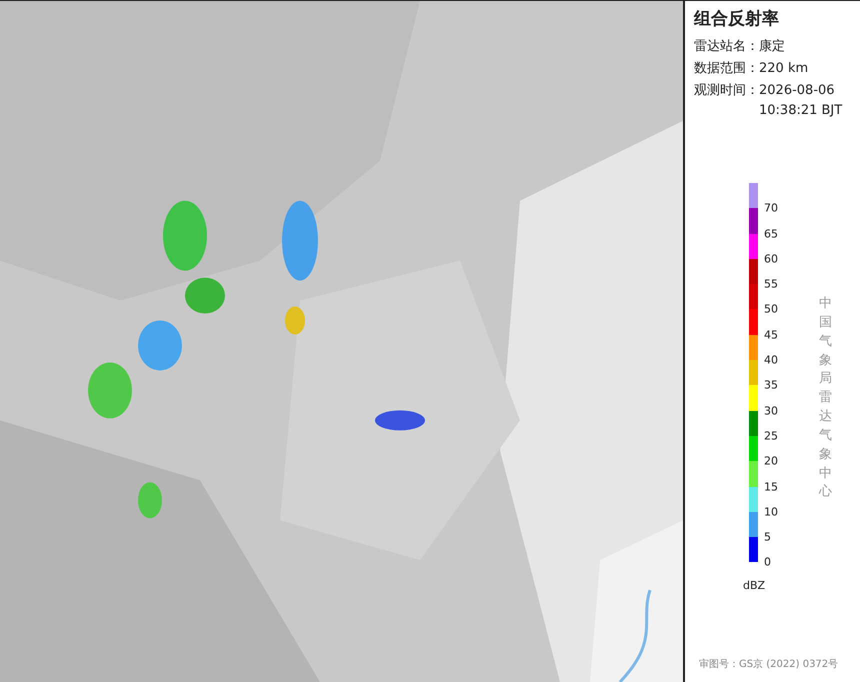 The height and width of the screenshot is (682, 860). Describe the element at coordinates (771, 284) in the screenshot. I see `legend-label: 55` at that location.